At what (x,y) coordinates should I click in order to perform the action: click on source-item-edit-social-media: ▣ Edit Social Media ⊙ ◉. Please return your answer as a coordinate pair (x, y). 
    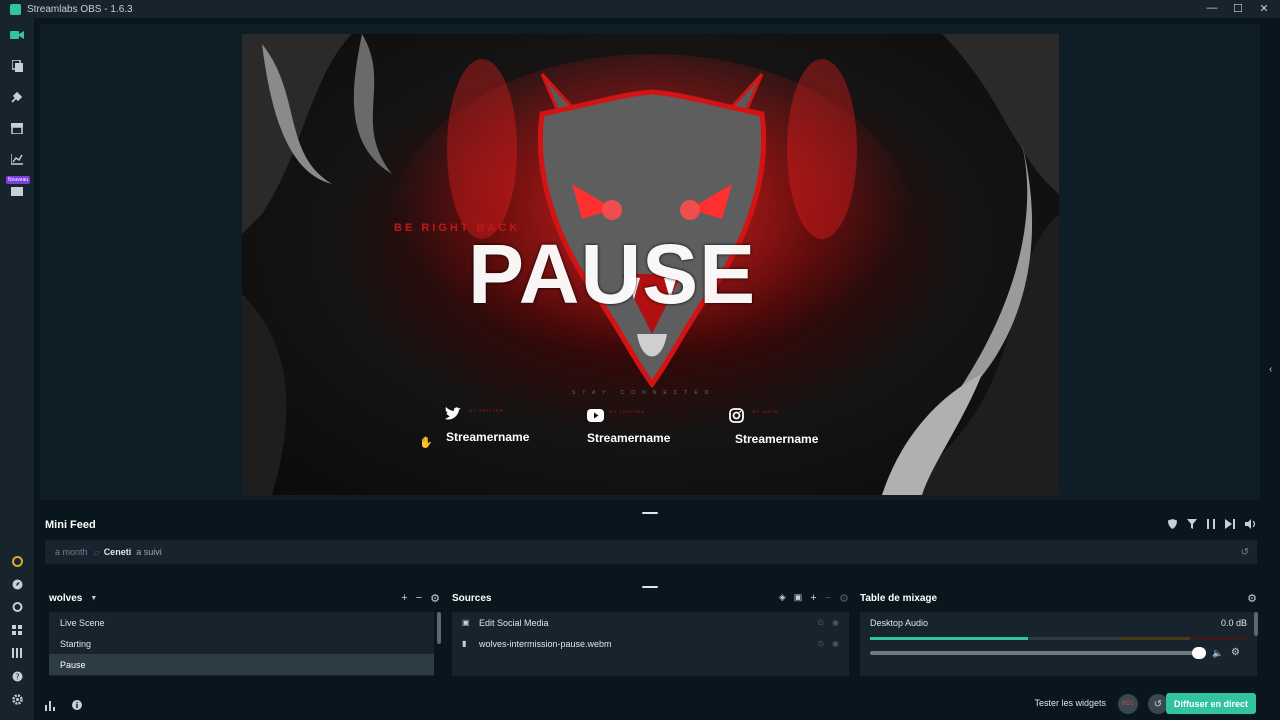
    Looking at the image, I should click on (650, 622).